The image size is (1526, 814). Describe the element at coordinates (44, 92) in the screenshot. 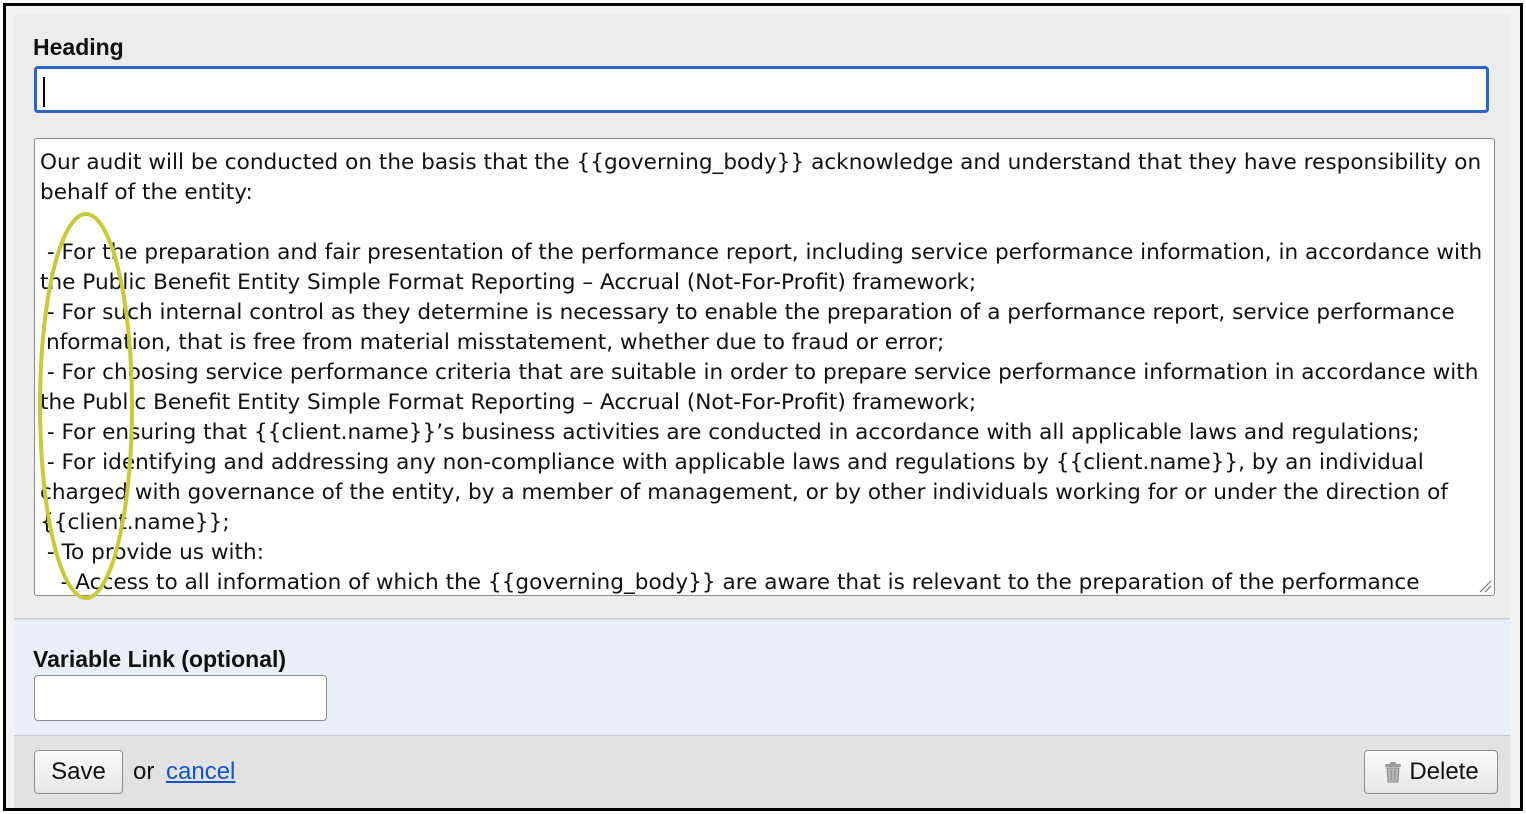

I see `text-caret` at that location.